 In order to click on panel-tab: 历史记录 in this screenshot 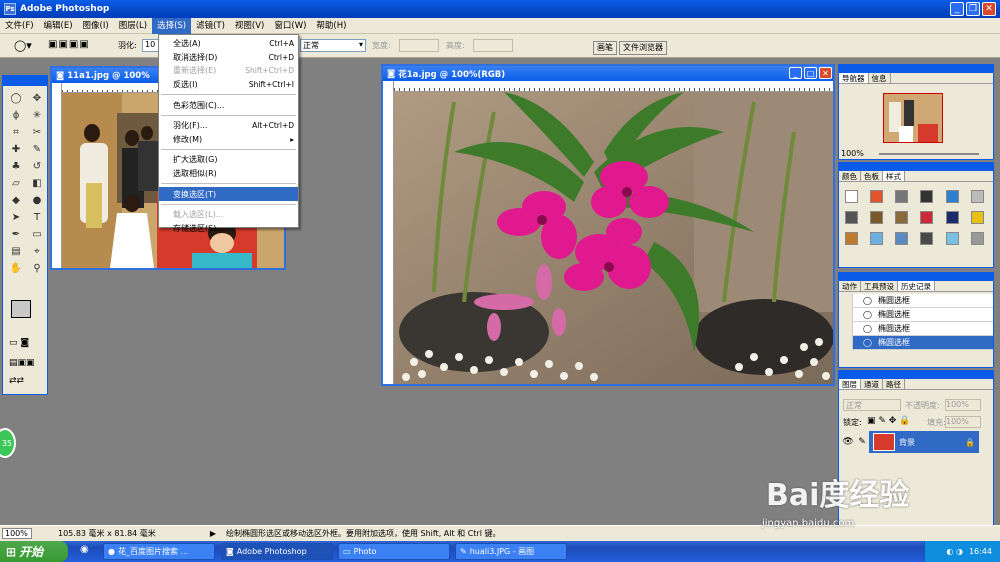, I will do `click(916, 286)`.